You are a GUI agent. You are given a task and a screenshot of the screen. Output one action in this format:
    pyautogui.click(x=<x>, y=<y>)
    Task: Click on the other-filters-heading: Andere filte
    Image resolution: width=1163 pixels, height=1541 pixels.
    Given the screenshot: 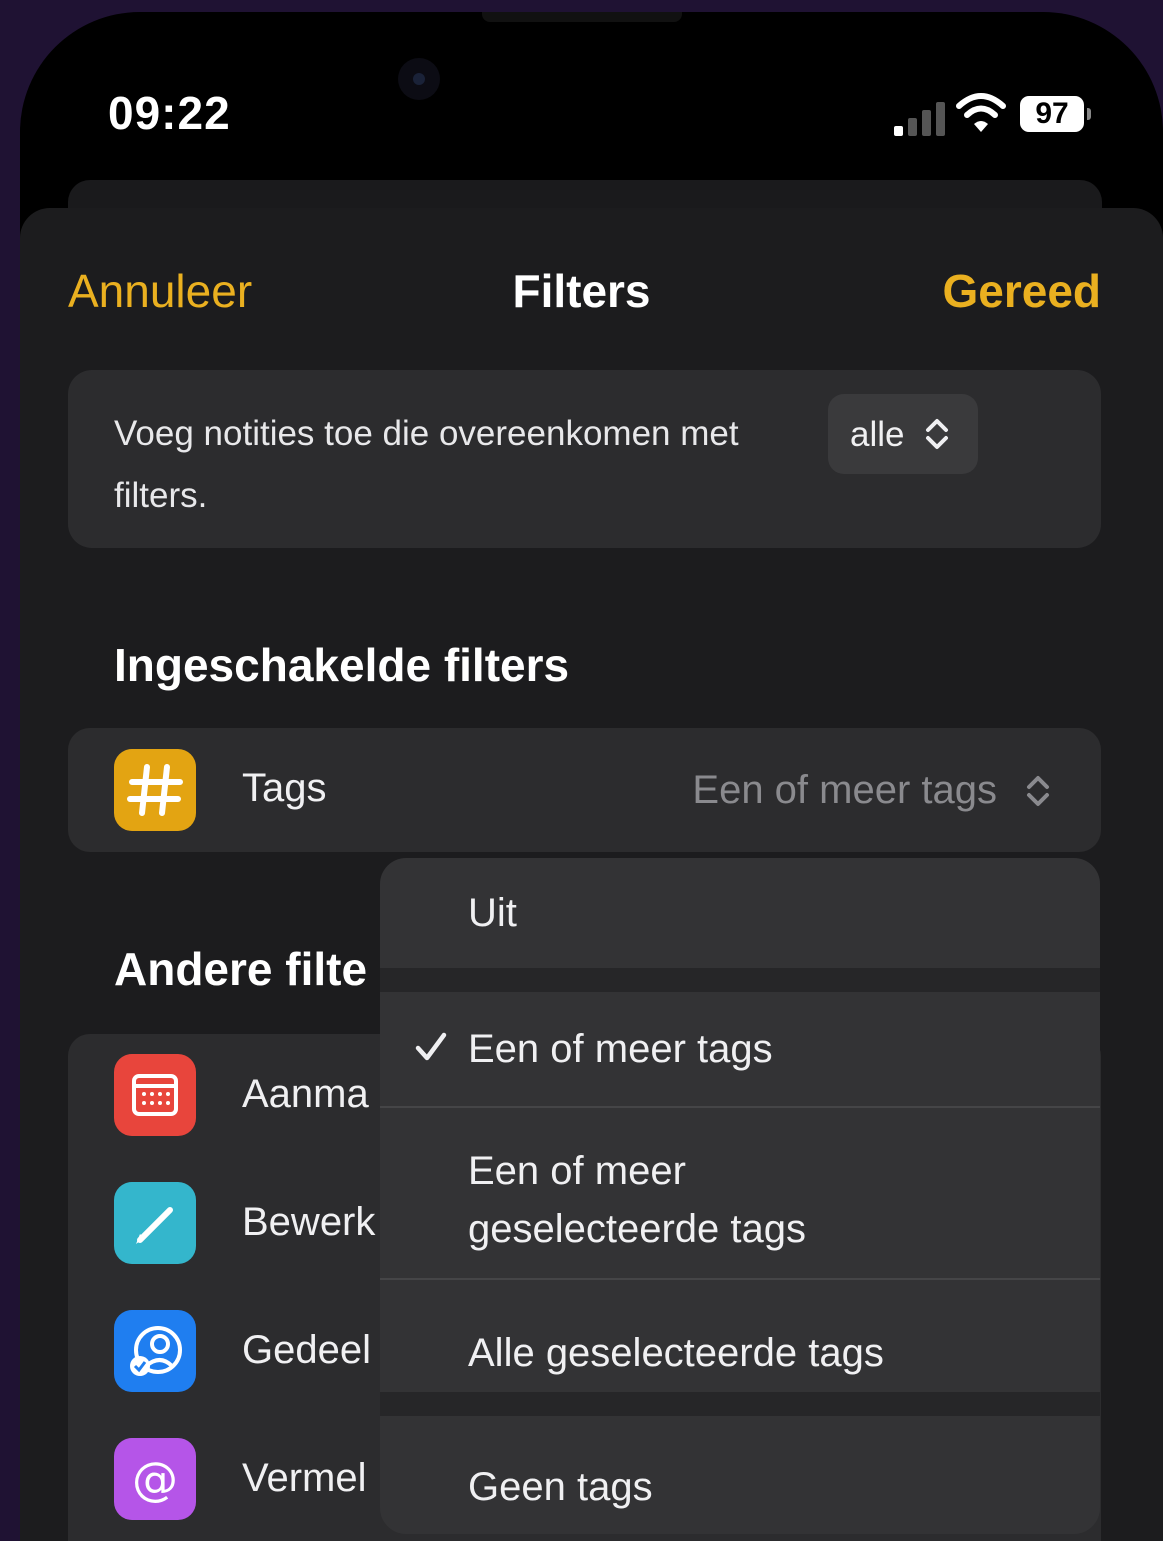 What is the action you would take?
    pyautogui.click(x=241, y=969)
    